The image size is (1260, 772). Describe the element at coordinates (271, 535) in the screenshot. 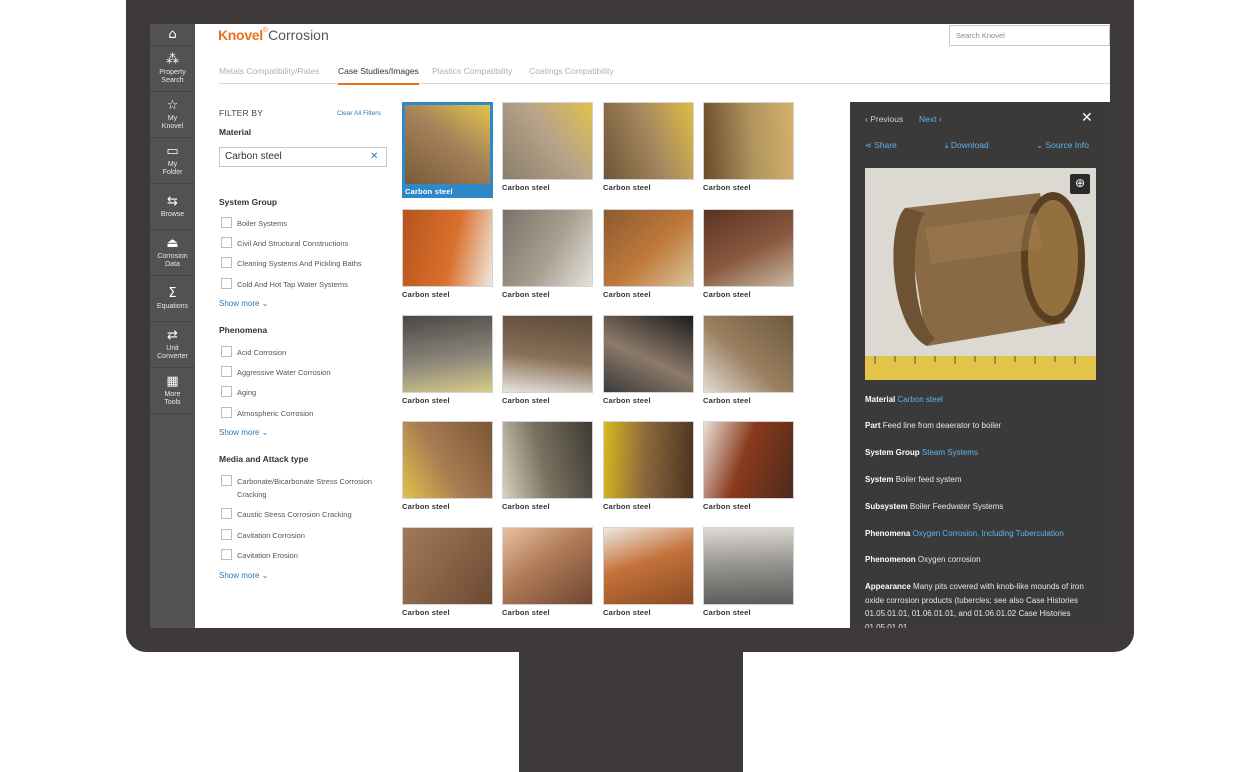

I see `filter-option-label: Cavitation Corrosion` at that location.